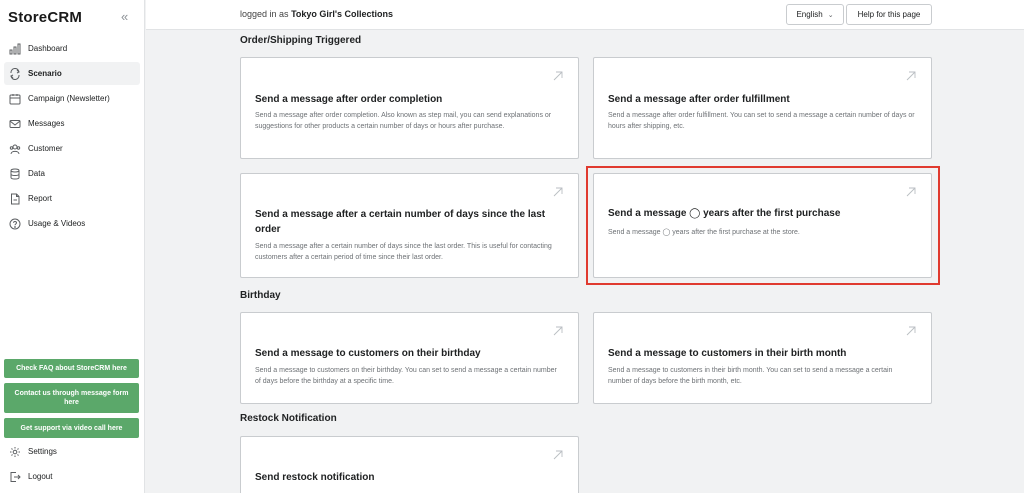 The height and width of the screenshot is (493, 1024). I want to click on store-name: Tokyo Girl's Collections, so click(342, 14).